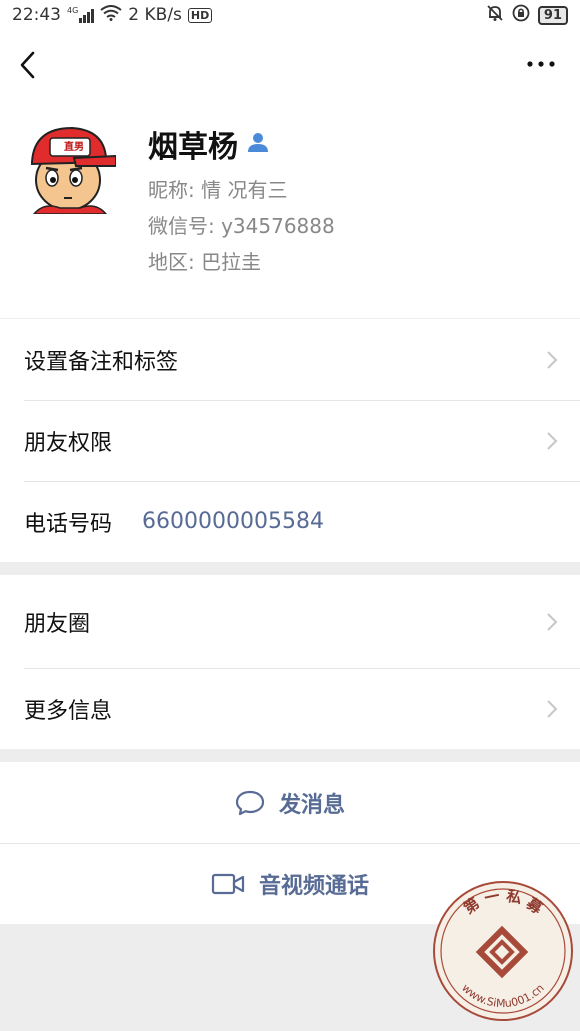 The image size is (580, 1031). I want to click on avatar: 直男, so click(70, 168).